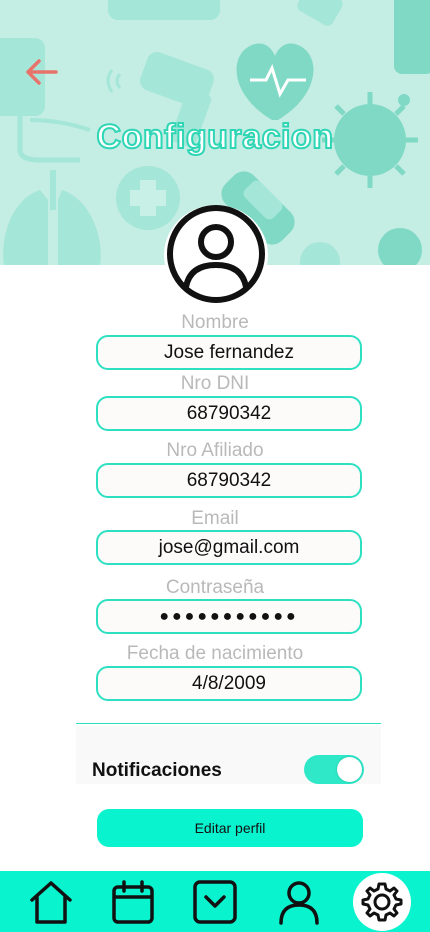 The width and height of the screenshot is (430, 932). Describe the element at coordinates (215, 518) in the screenshot. I see `email-label: Email` at that location.